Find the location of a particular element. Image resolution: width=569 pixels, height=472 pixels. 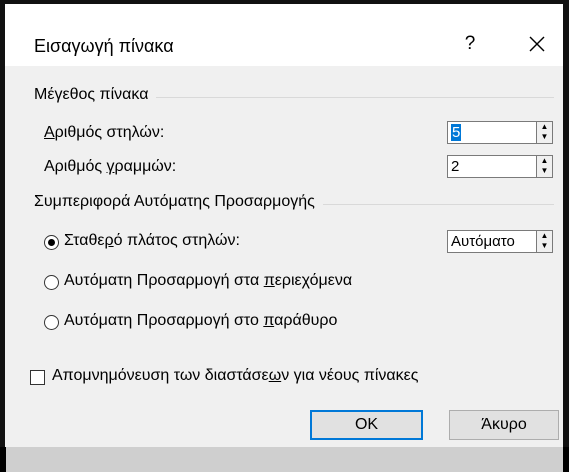

rows-label: Αριθμός γραμμών: is located at coordinates (110, 167).